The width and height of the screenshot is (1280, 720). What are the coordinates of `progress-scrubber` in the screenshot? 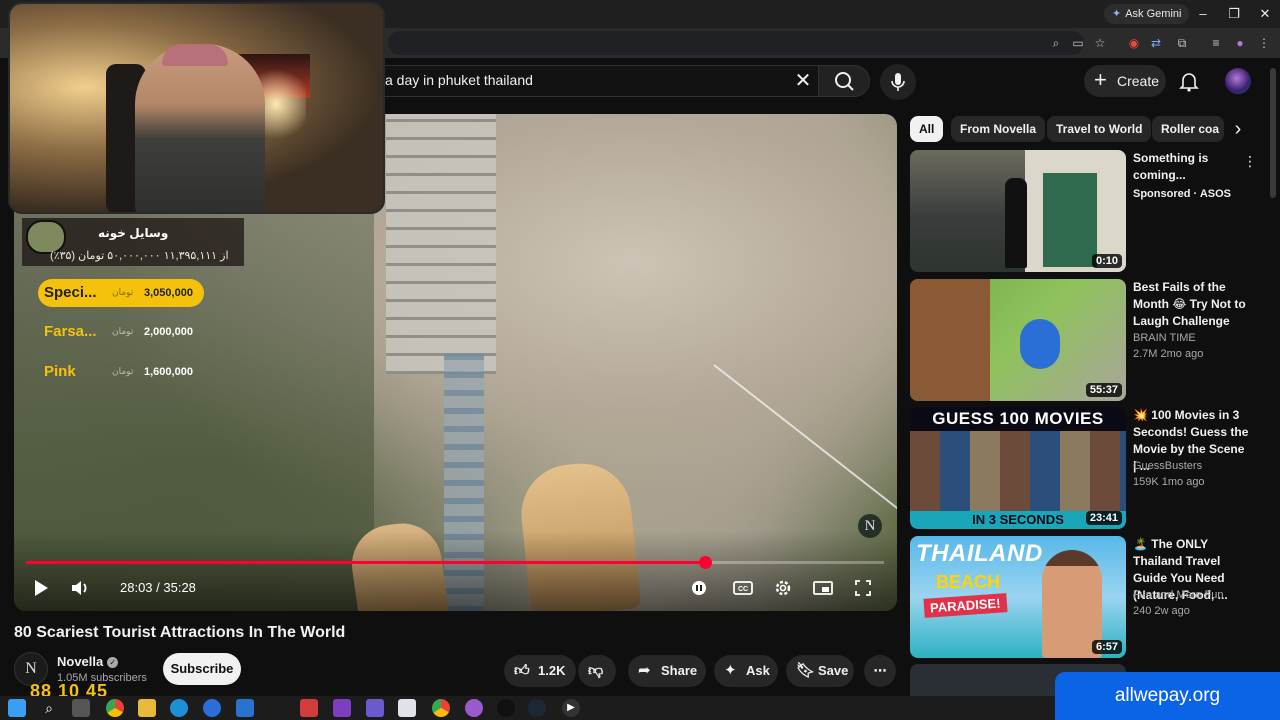 It's located at (705, 562).